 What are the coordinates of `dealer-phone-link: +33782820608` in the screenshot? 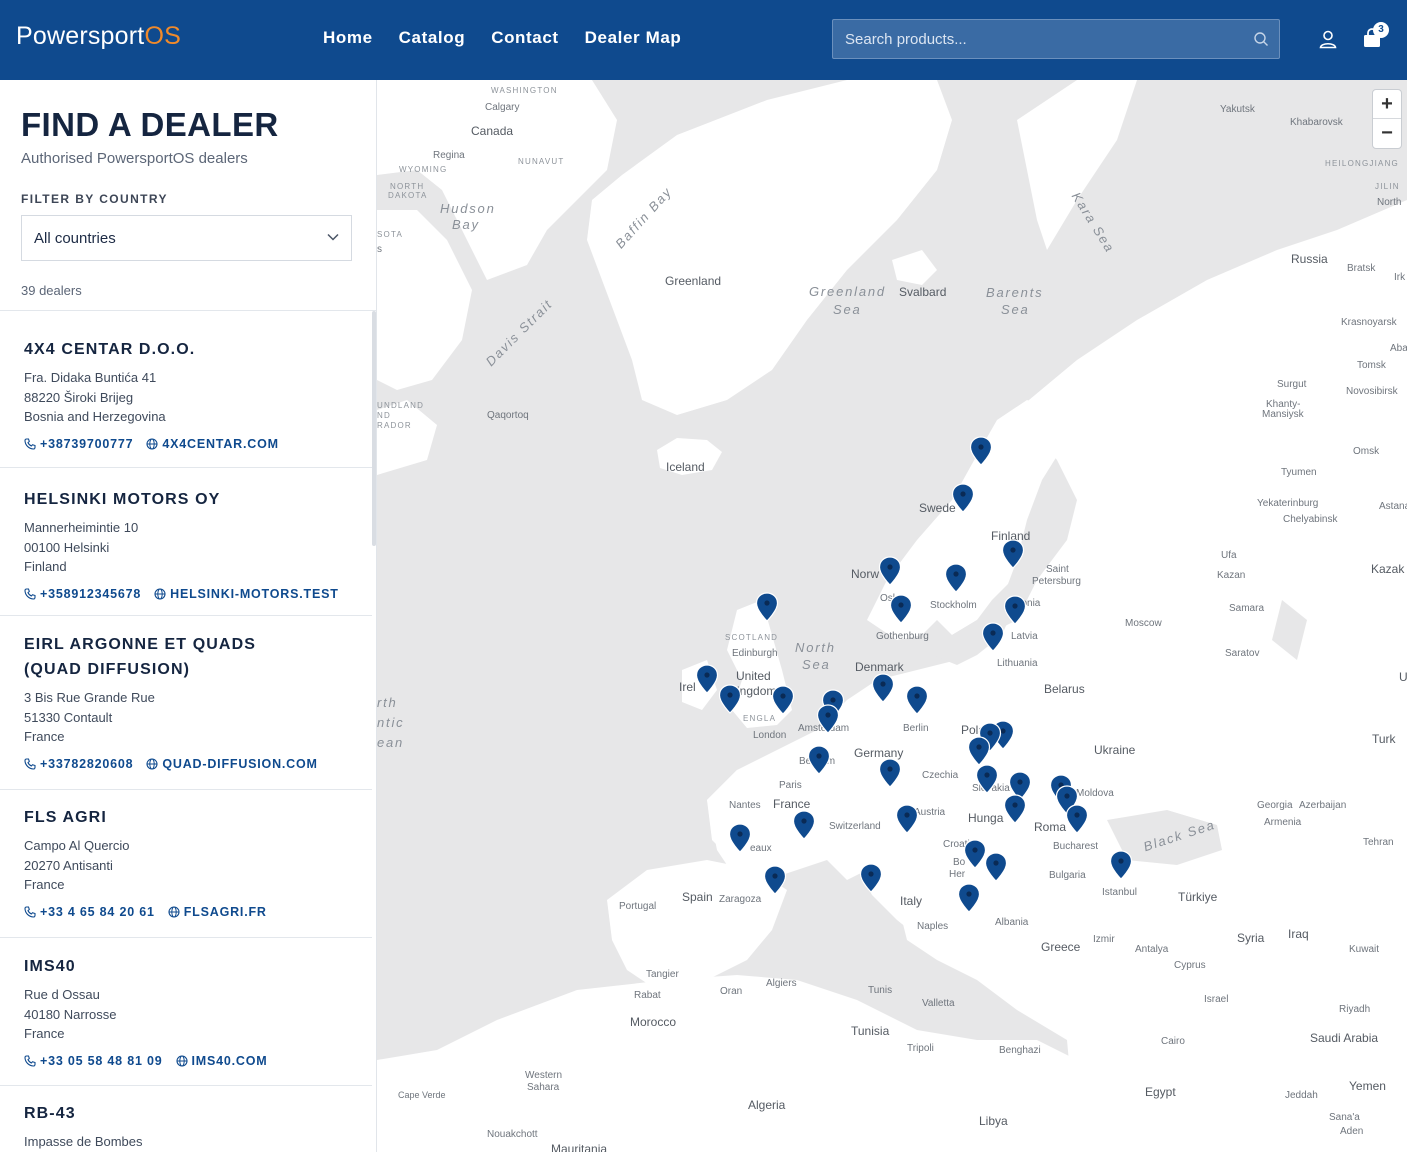 It's located at (78, 764).